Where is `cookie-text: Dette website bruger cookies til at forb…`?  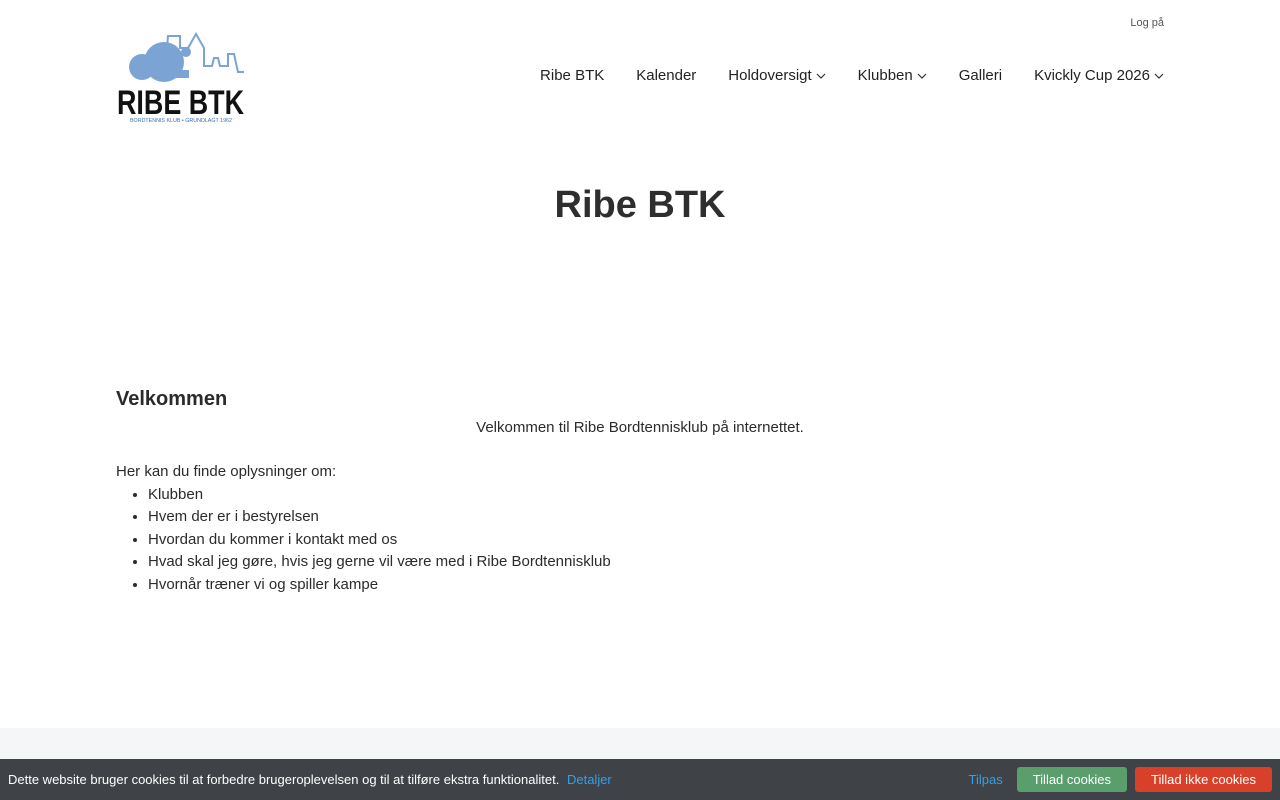 cookie-text: Dette website bruger cookies til at forb… is located at coordinates (284, 779).